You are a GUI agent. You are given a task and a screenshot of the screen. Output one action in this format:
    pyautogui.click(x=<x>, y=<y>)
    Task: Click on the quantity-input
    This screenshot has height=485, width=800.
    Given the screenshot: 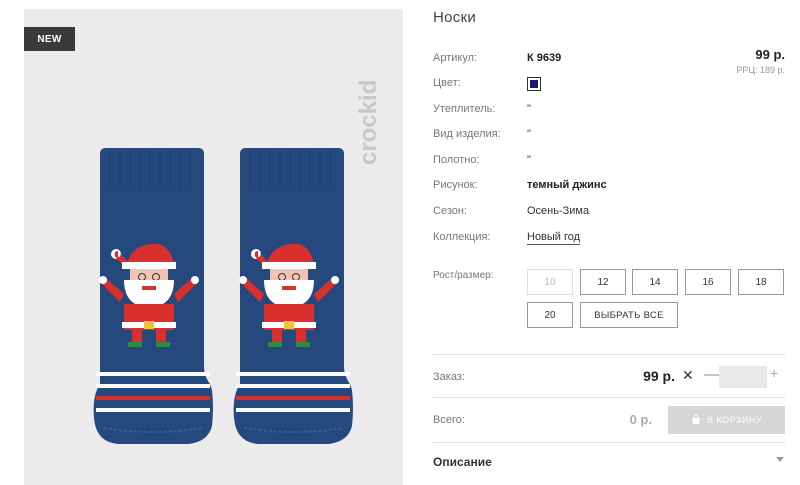 What is the action you would take?
    pyautogui.click(x=743, y=377)
    